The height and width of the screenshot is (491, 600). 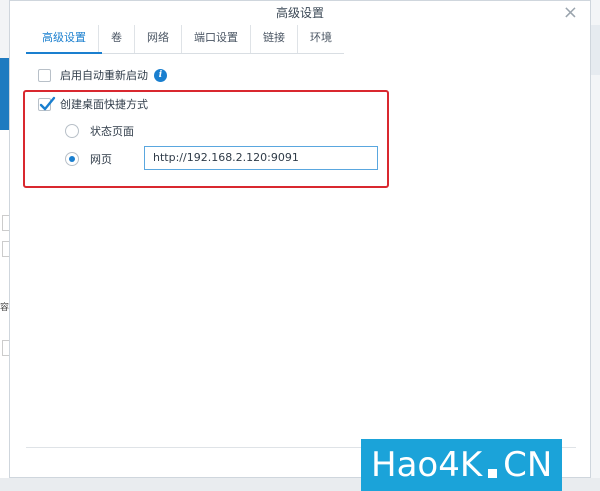 What do you see at coordinates (427, 465) in the screenshot?
I see `watermark-text: Hao4K` at bounding box center [427, 465].